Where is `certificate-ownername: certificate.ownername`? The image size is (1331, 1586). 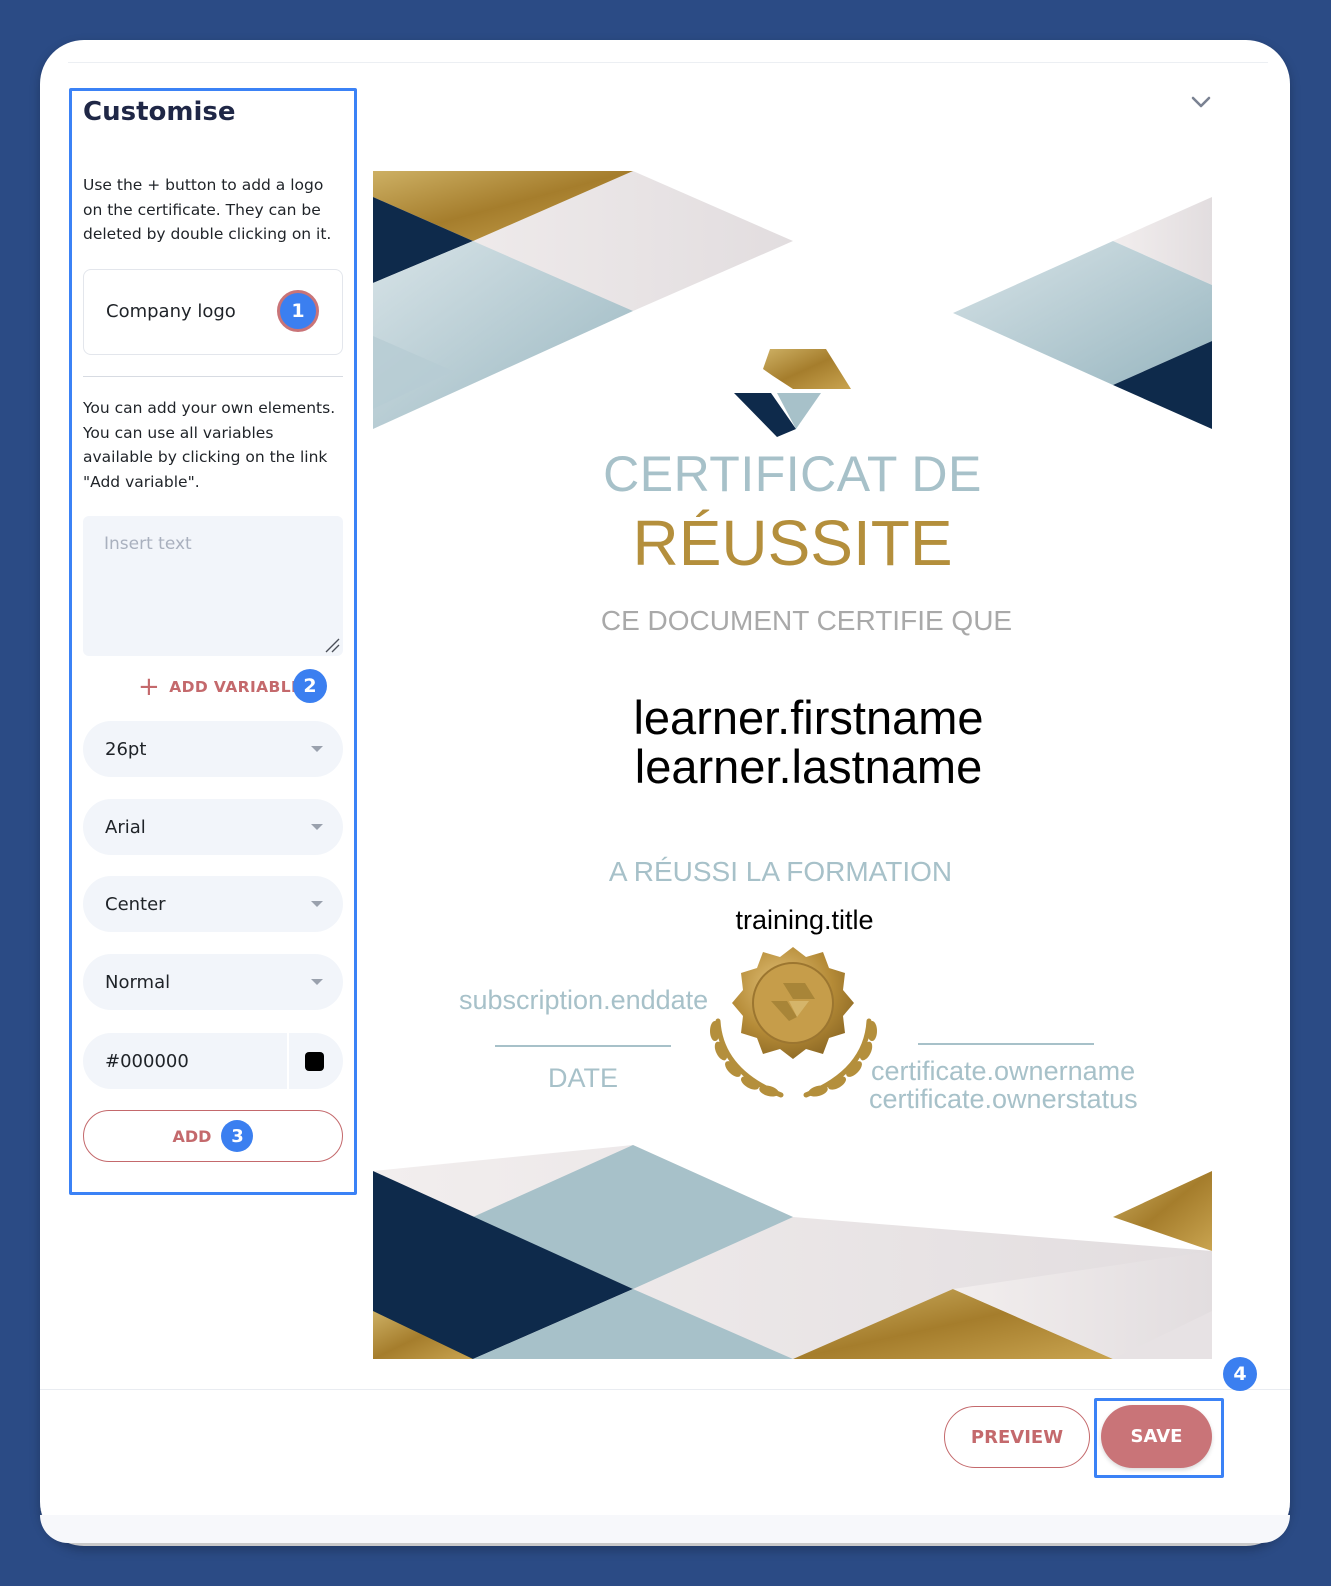 certificate-ownername: certificate.ownername is located at coordinates (1003, 1071).